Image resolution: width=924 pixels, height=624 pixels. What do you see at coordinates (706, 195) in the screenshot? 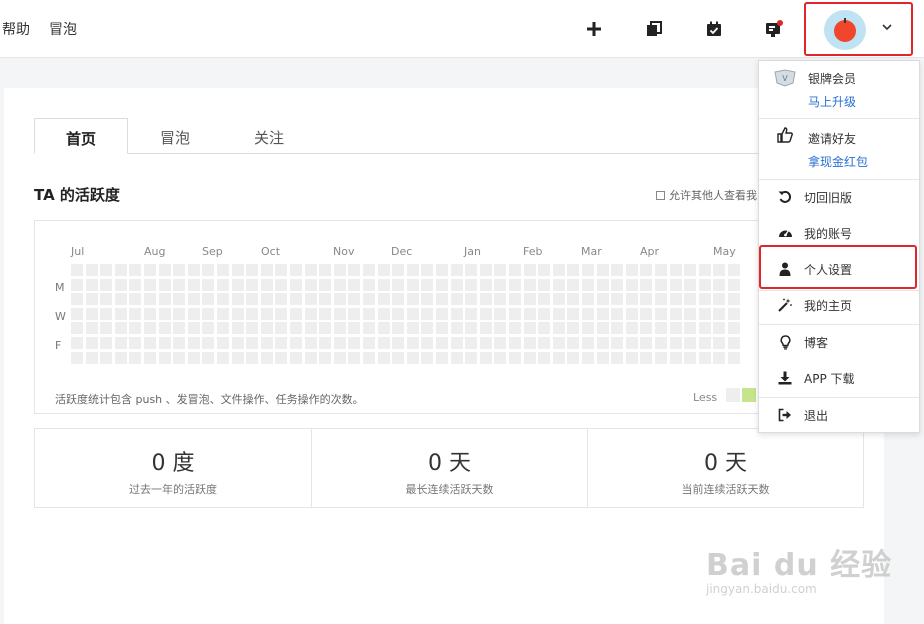
I see `allow-view-checkbox: 允许其他人查看我` at bounding box center [706, 195].